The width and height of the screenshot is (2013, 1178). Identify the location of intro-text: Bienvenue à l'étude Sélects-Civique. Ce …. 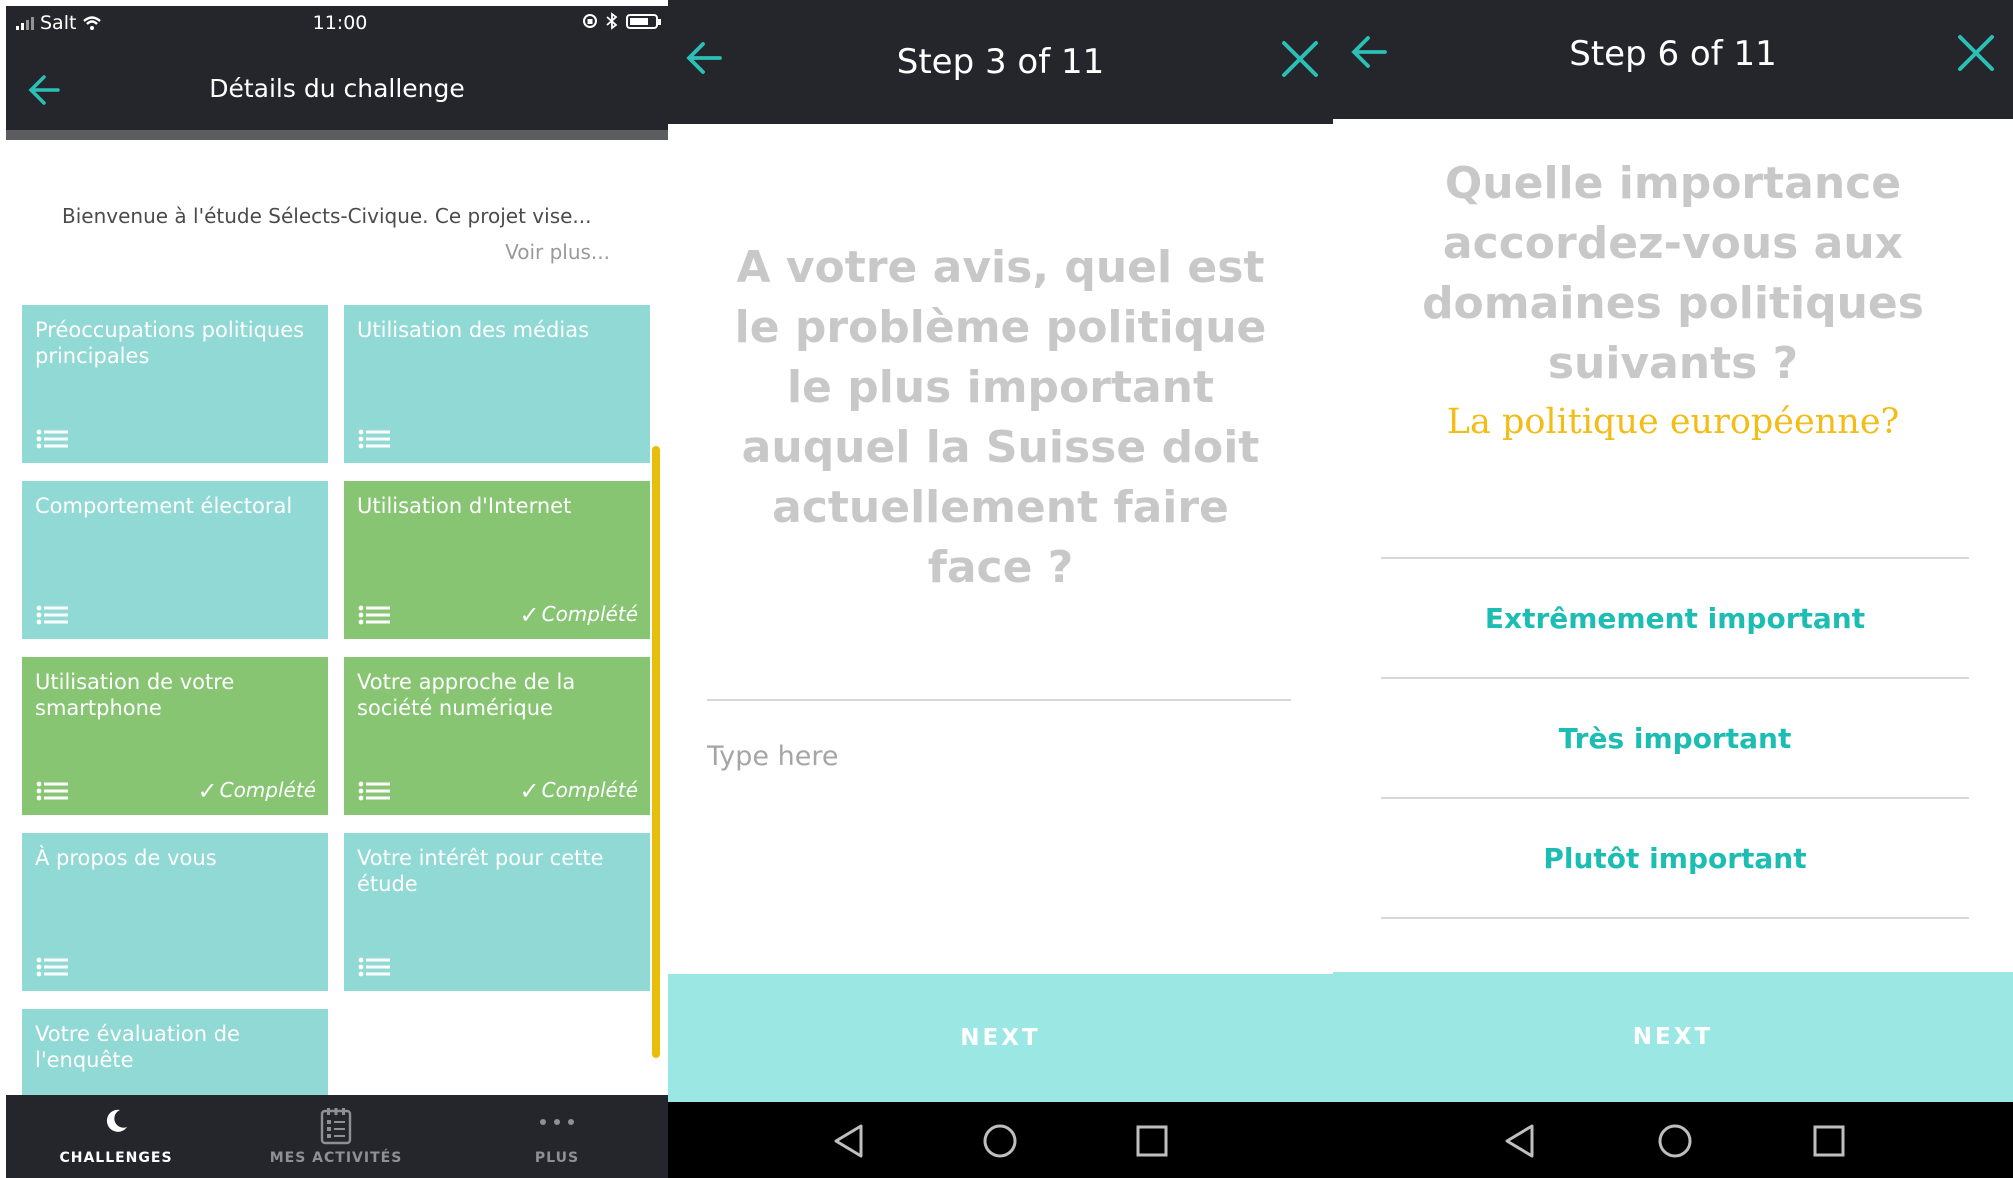
(327, 216).